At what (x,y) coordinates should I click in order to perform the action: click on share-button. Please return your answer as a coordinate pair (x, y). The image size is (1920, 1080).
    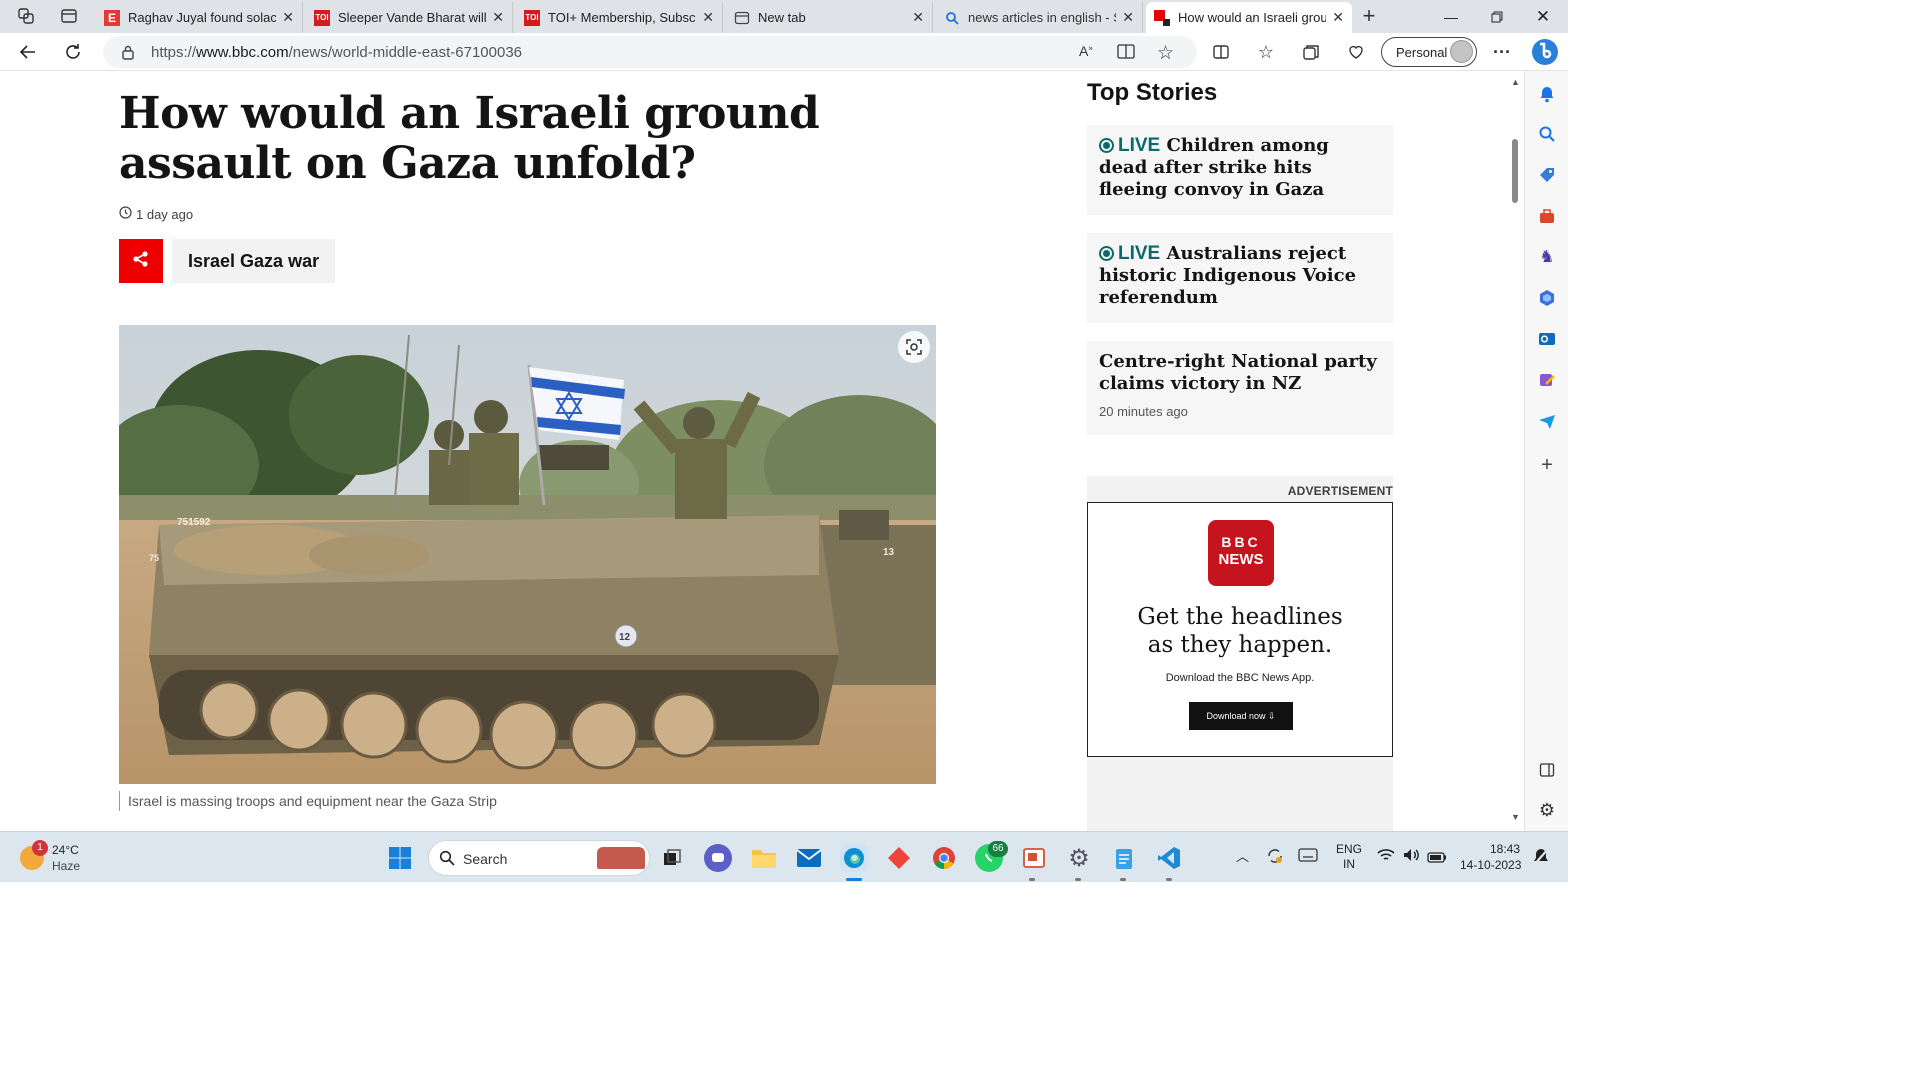
    Looking at the image, I should click on (141, 261).